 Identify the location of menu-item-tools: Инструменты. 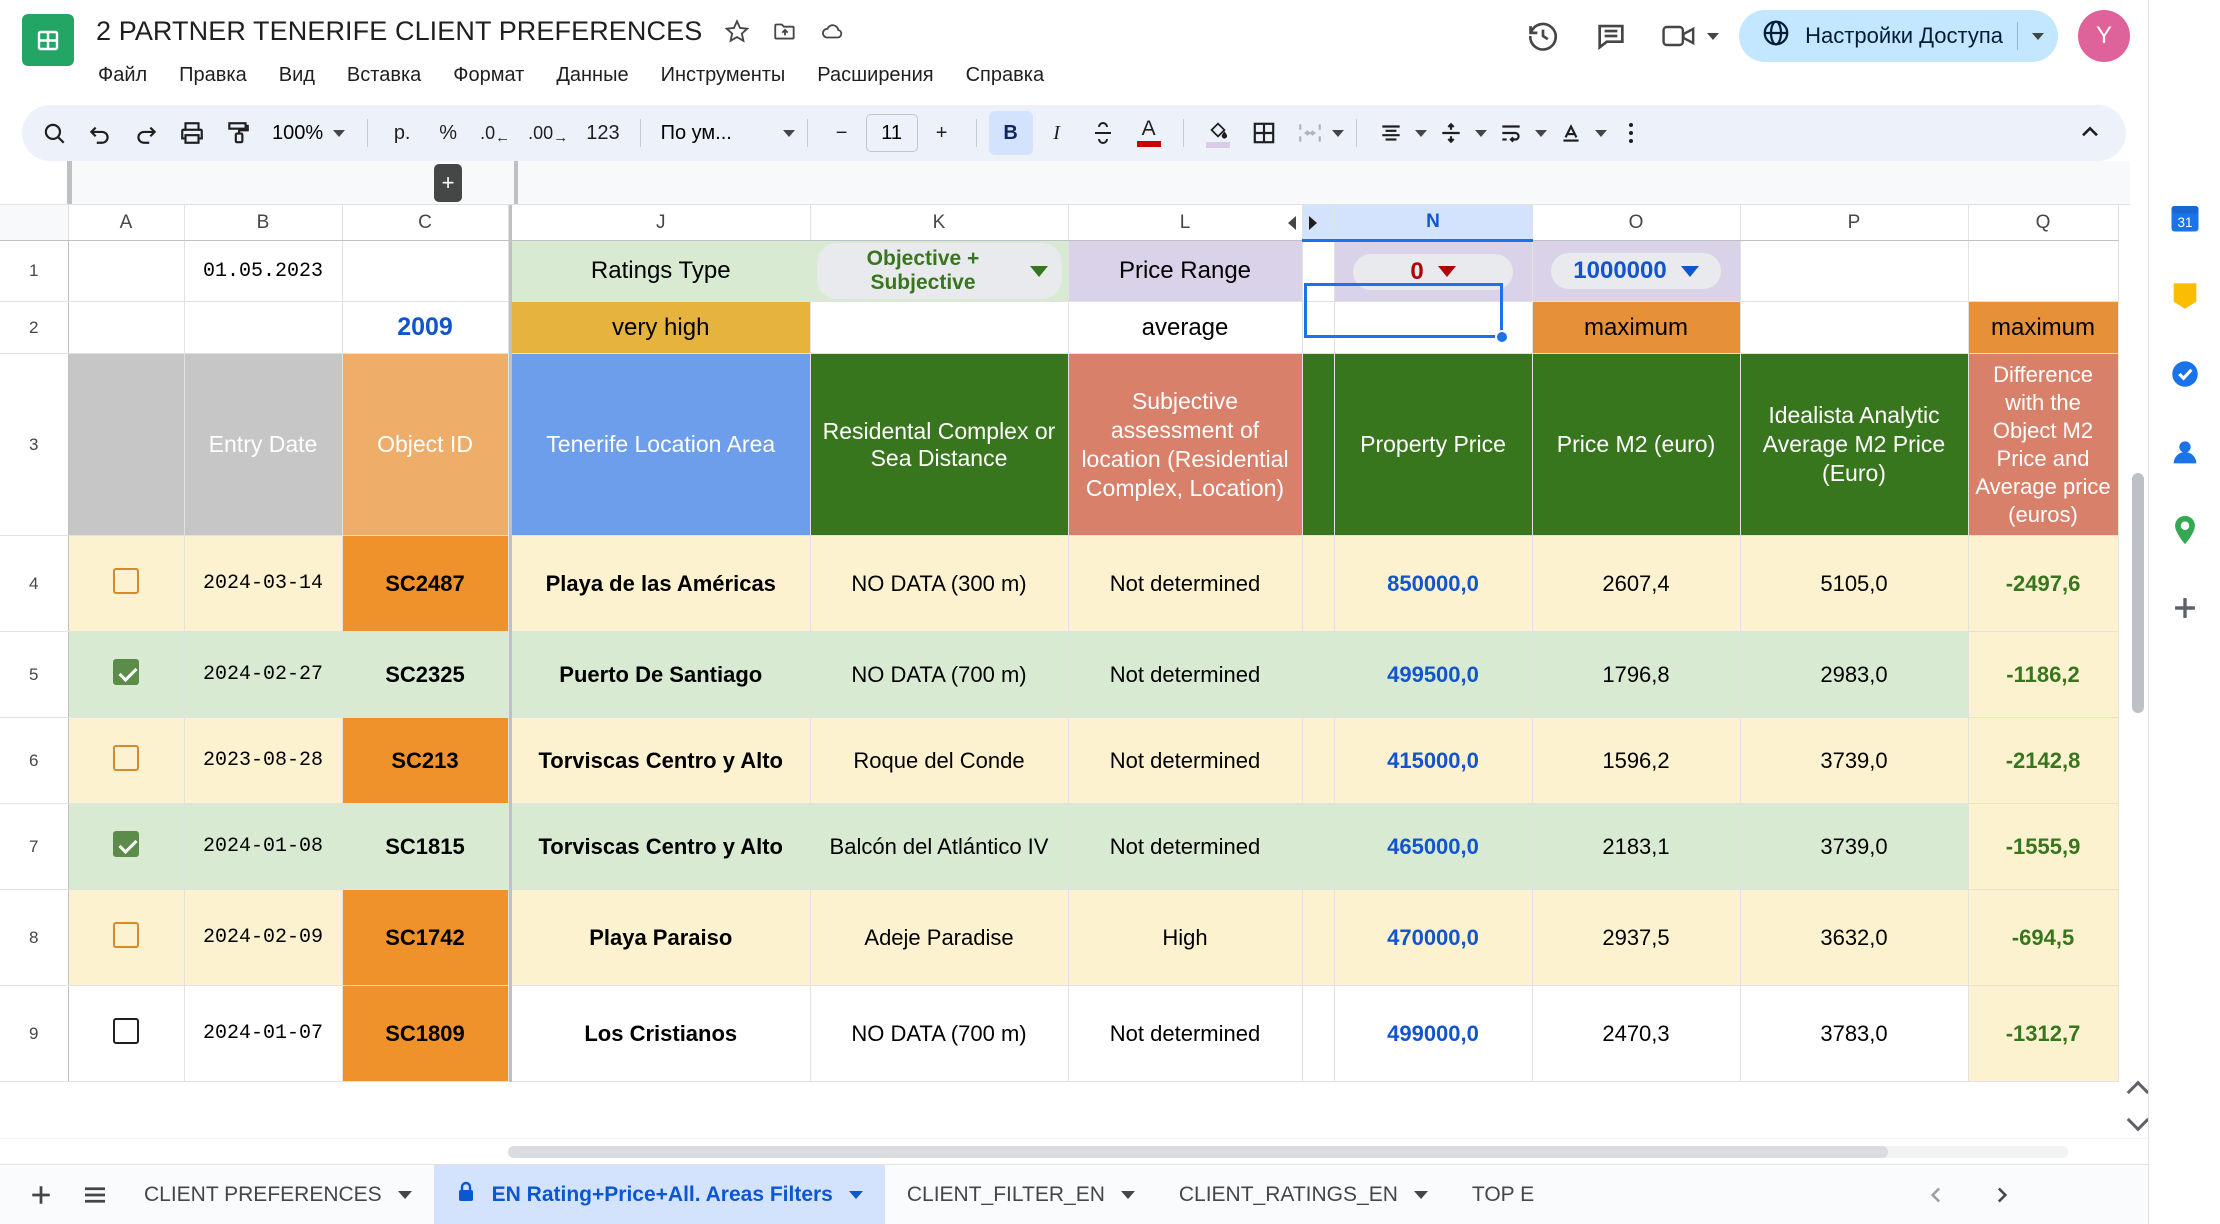
(723, 75).